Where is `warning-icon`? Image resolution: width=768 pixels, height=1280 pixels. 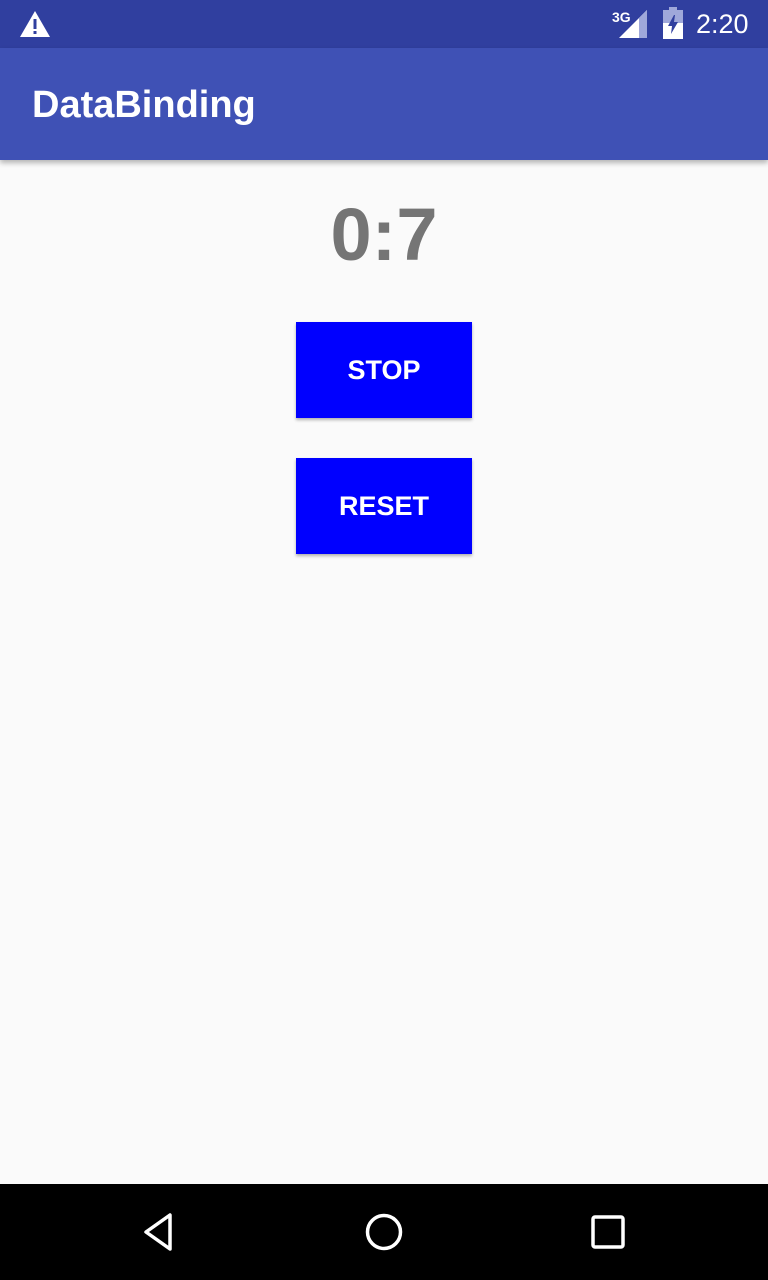 warning-icon is located at coordinates (35, 24).